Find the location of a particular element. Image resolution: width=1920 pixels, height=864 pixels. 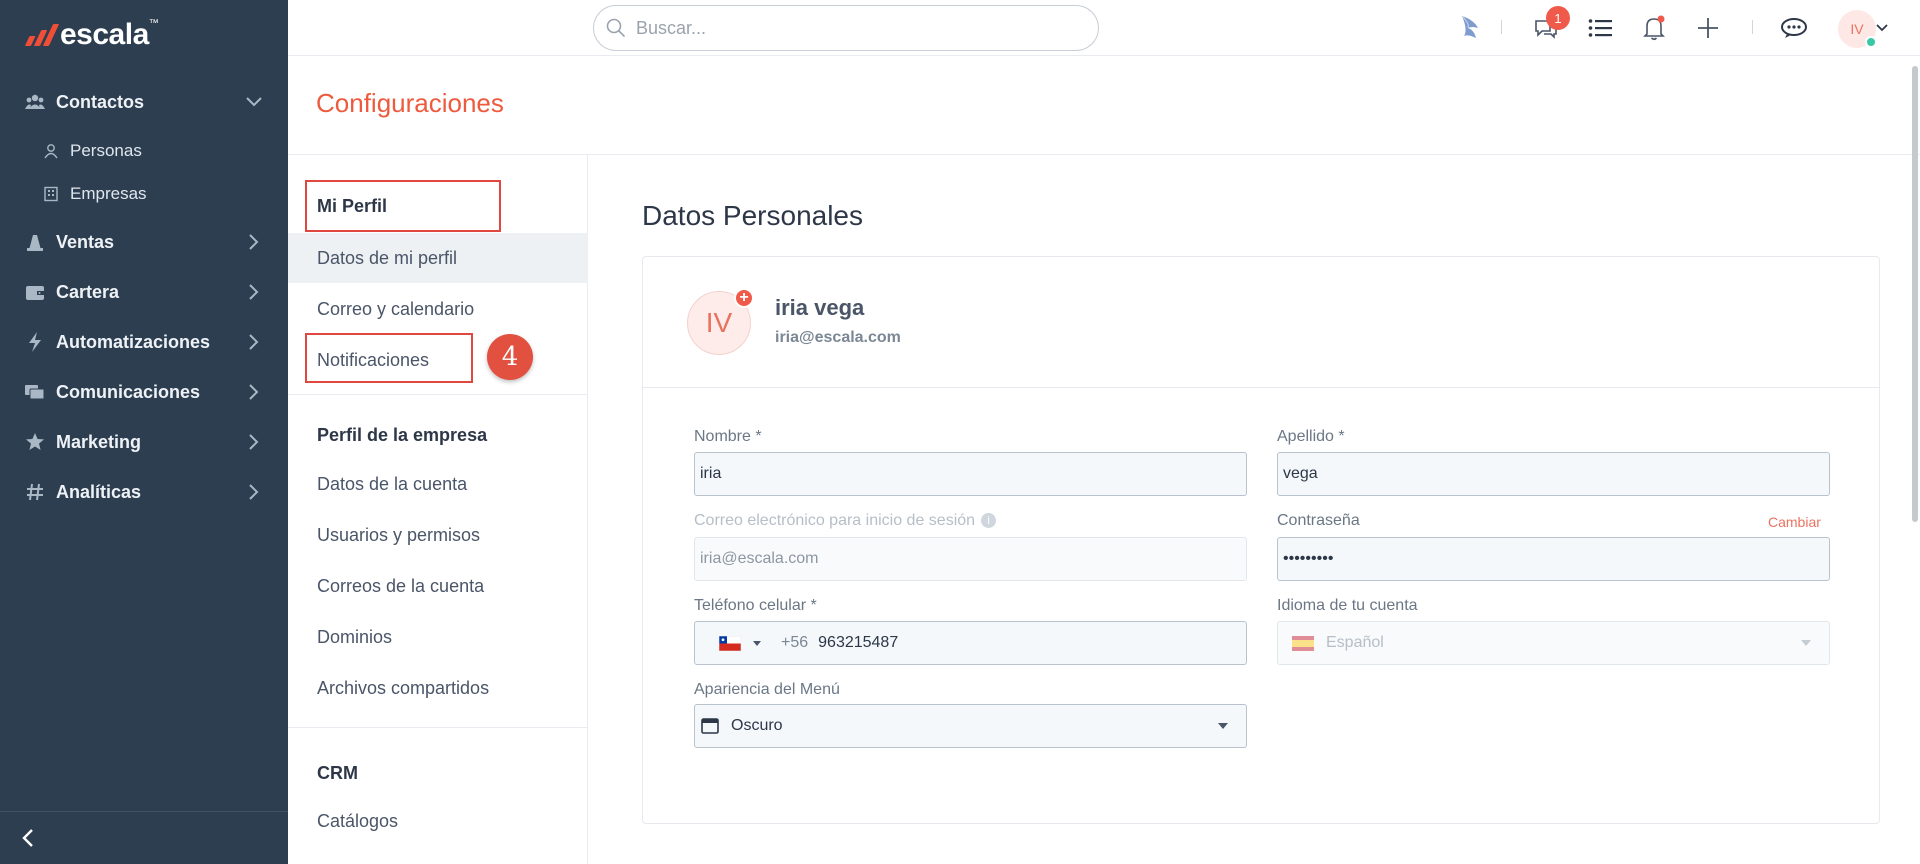

user-avatar: IV is located at coordinates (1857, 29).